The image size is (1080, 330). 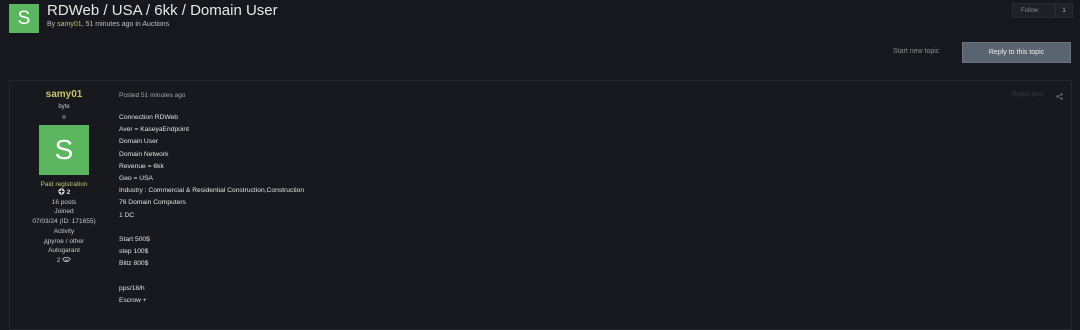 What do you see at coordinates (162, 10) in the screenshot?
I see `page-title: RDWeb / USA / 6kk / Domain User` at bounding box center [162, 10].